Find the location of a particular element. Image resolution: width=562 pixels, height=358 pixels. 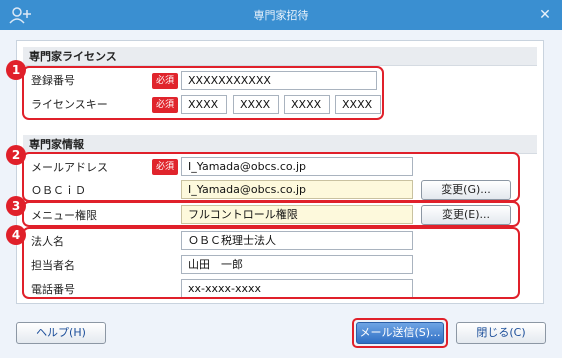

callout-number-2: 2 is located at coordinates (16, 155).